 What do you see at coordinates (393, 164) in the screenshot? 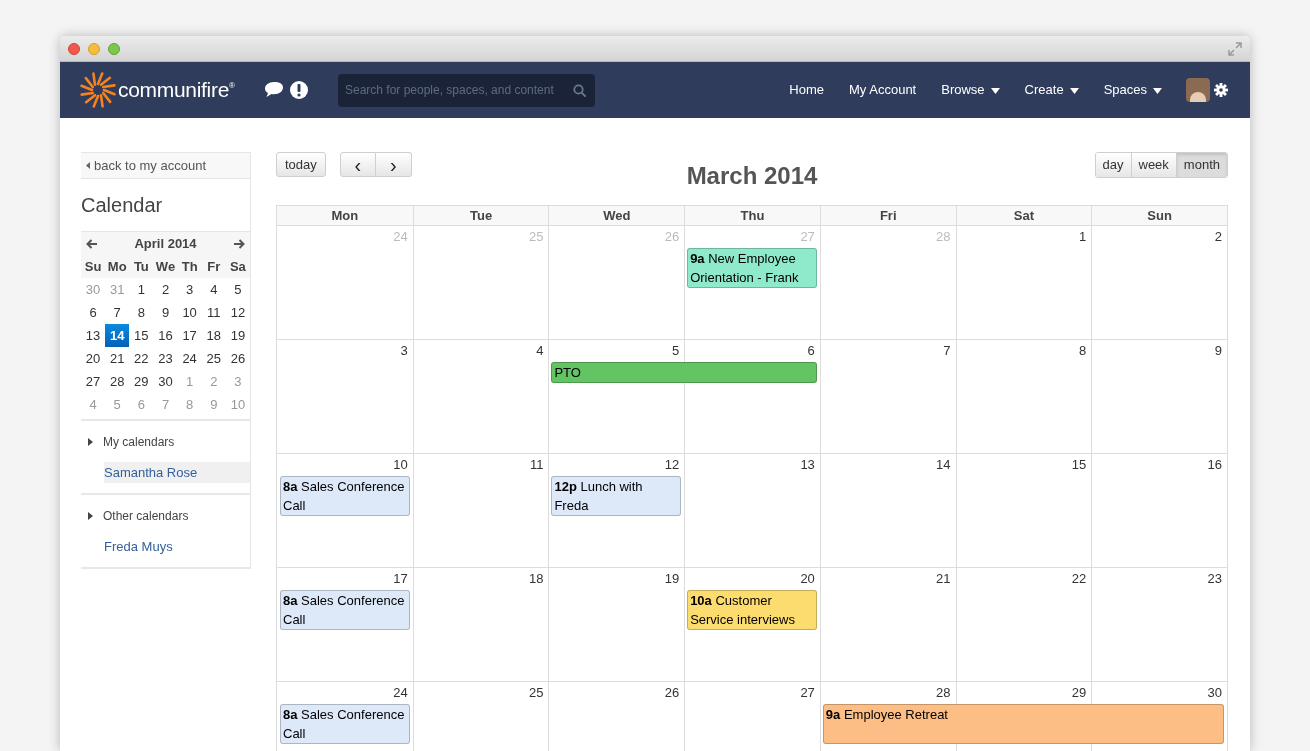
I see `next-button: ›` at bounding box center [393, 164].